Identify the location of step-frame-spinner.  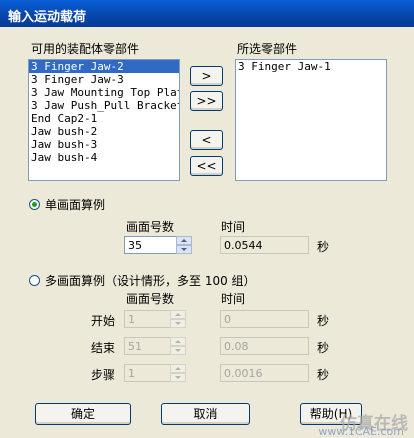
(178, 373).